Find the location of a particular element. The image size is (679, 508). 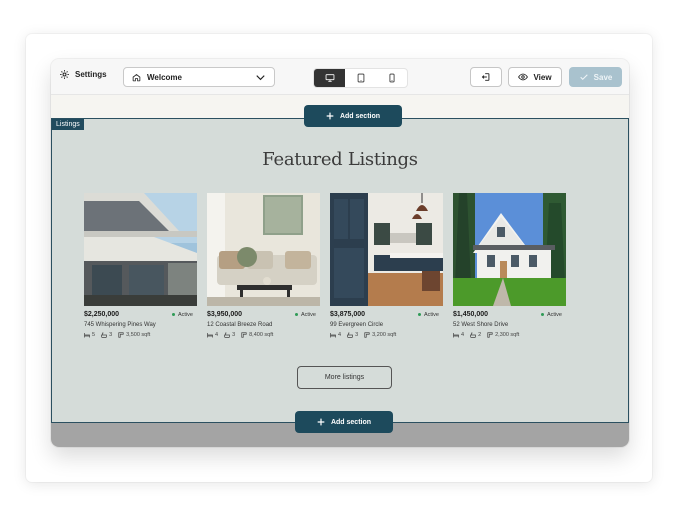

listing-address: 12 Coastal Breeze Road is located at coordinates (240, 325).